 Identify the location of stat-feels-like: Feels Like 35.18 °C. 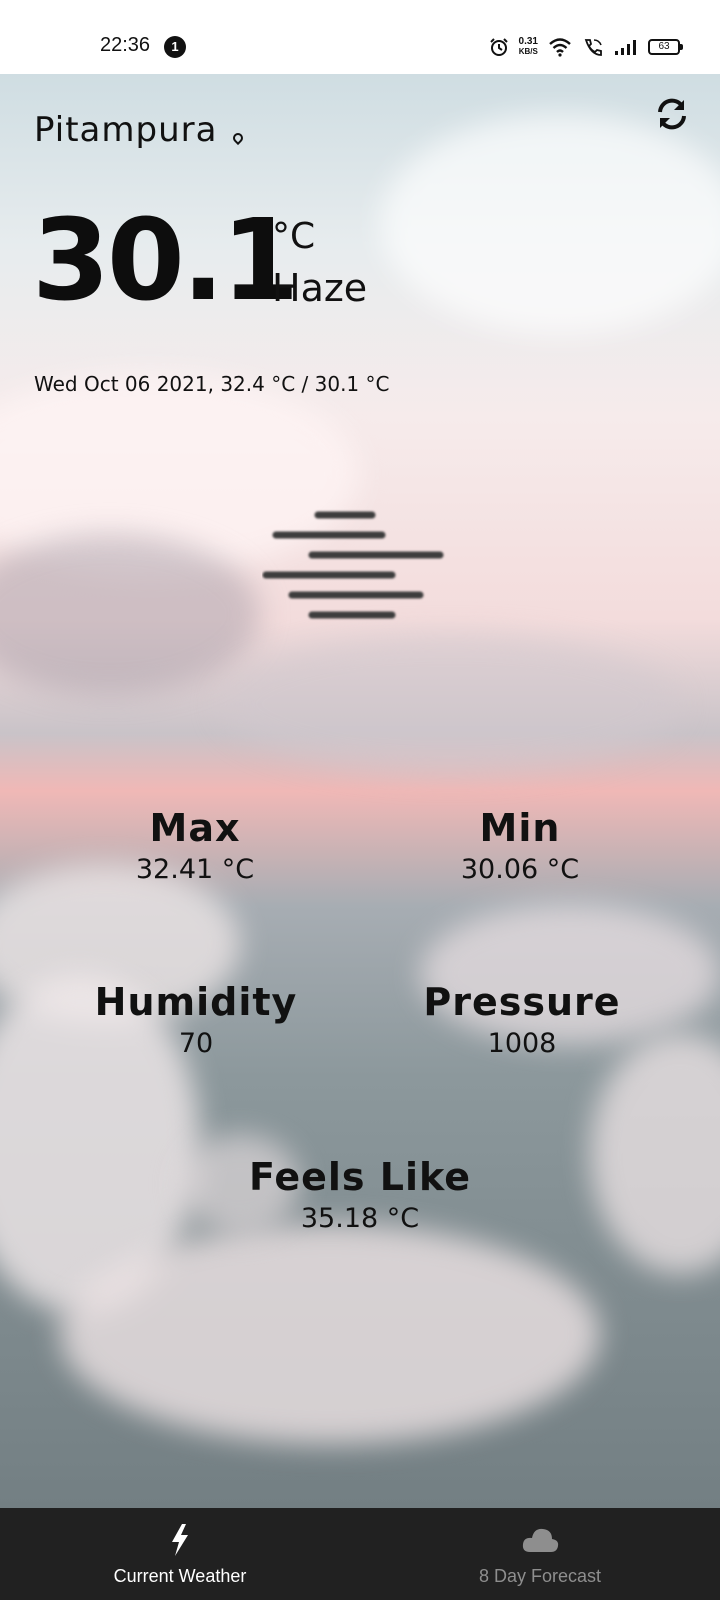
(360, 1194).